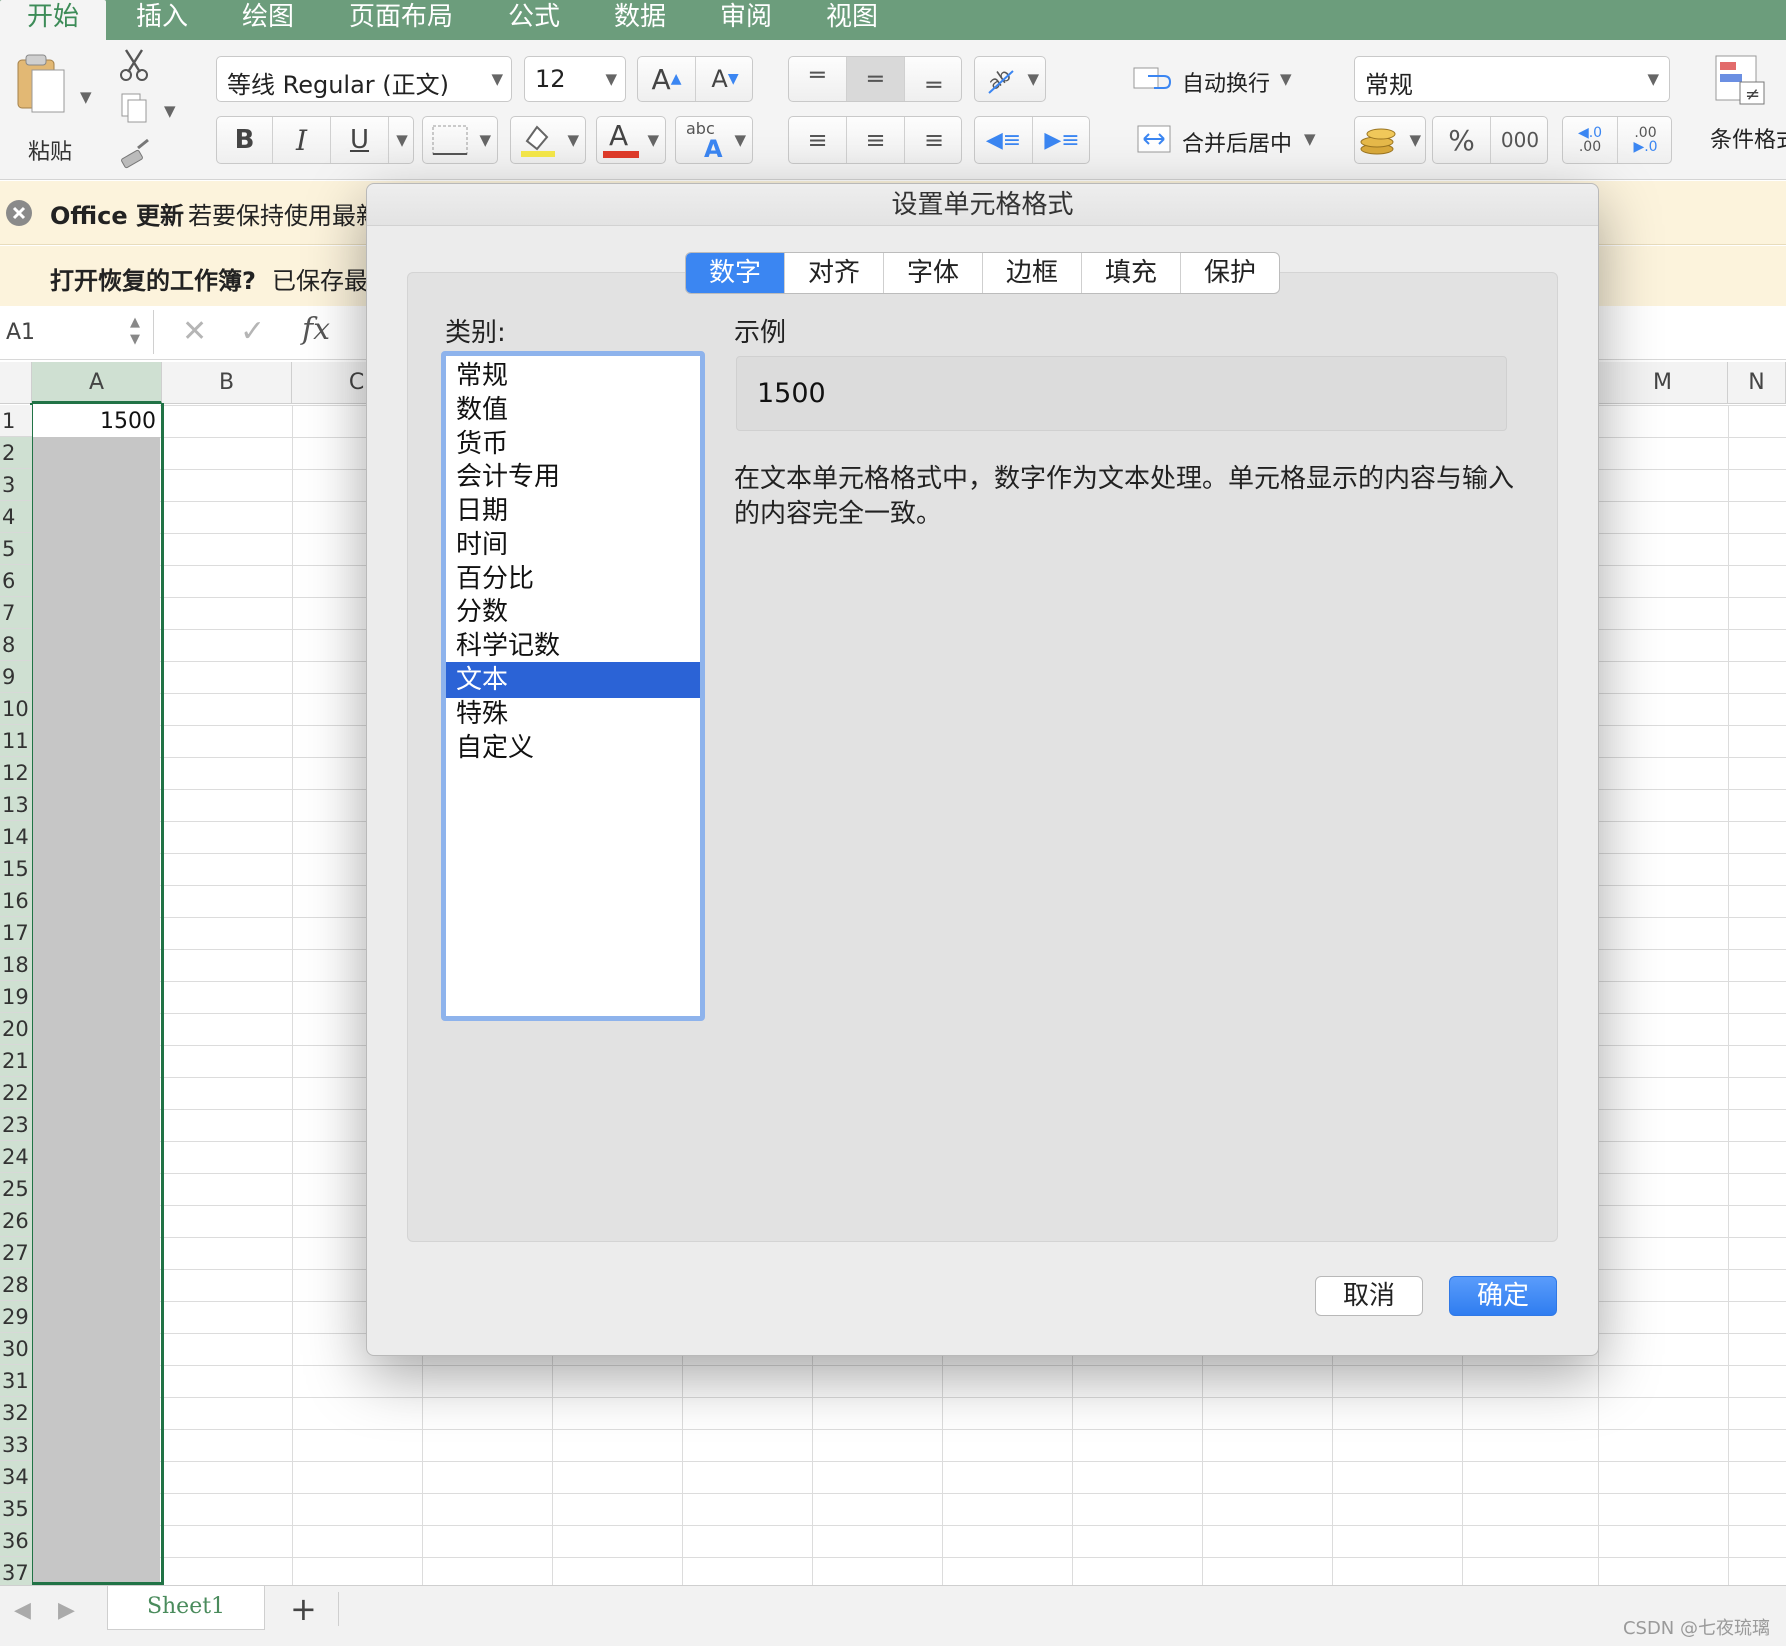  I want to click on fill-color-button: ▼, so click(548, 140).